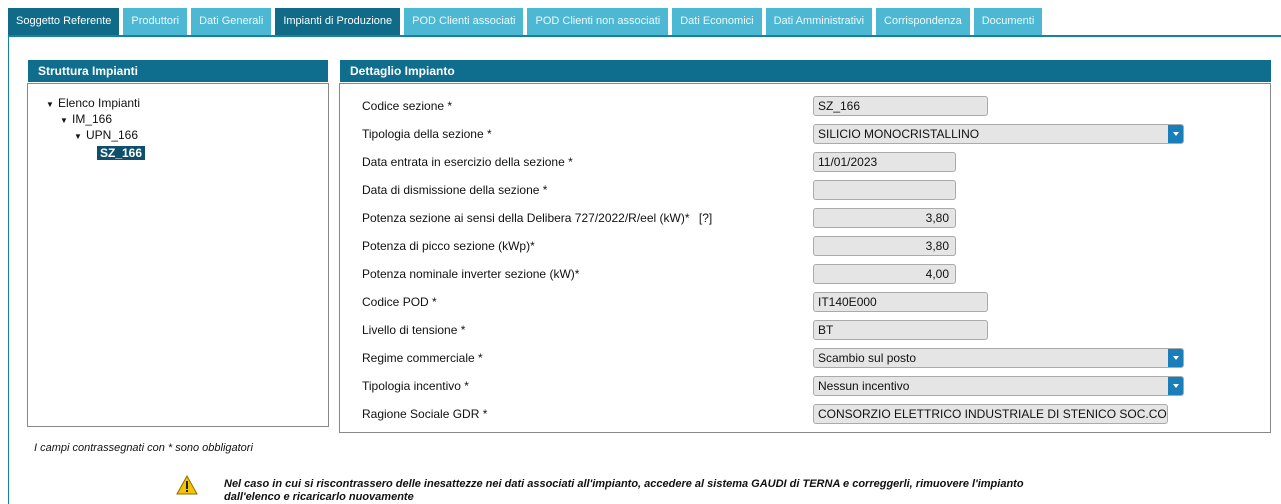  What do you see at coordinates (464, 21) in the screenshot?
I see `tab-pod-clienti-associati: POD Clienti associati` at bounding box center [464, 21].